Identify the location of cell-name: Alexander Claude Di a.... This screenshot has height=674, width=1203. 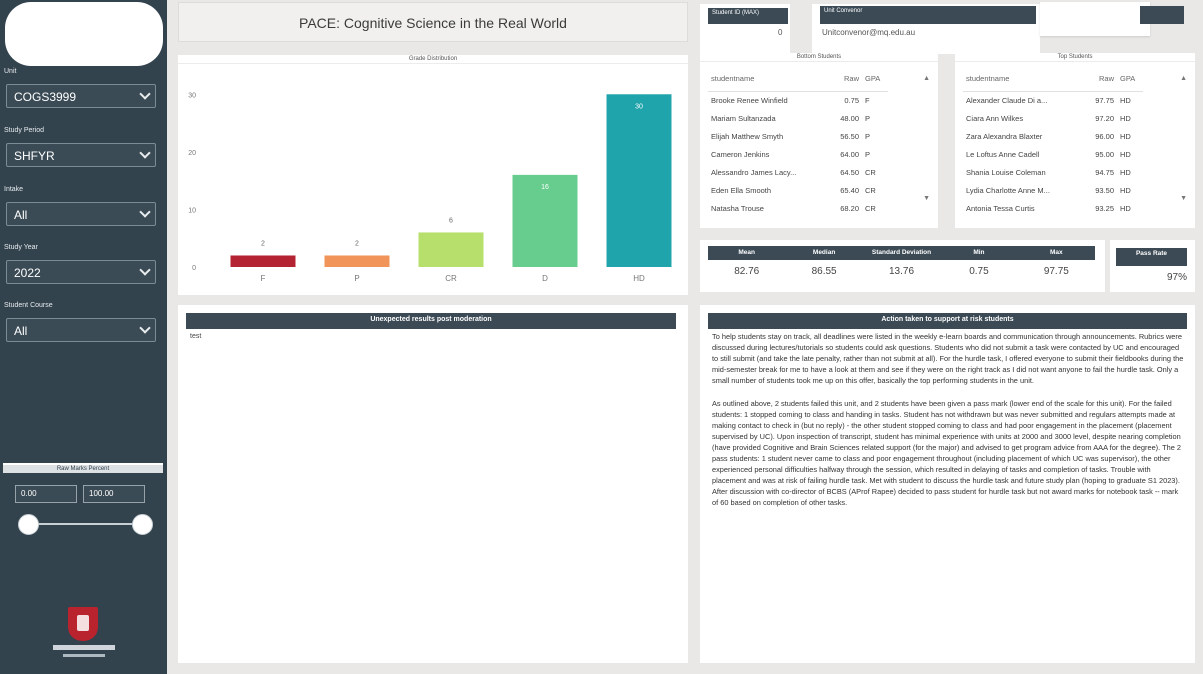
(1007, 100).